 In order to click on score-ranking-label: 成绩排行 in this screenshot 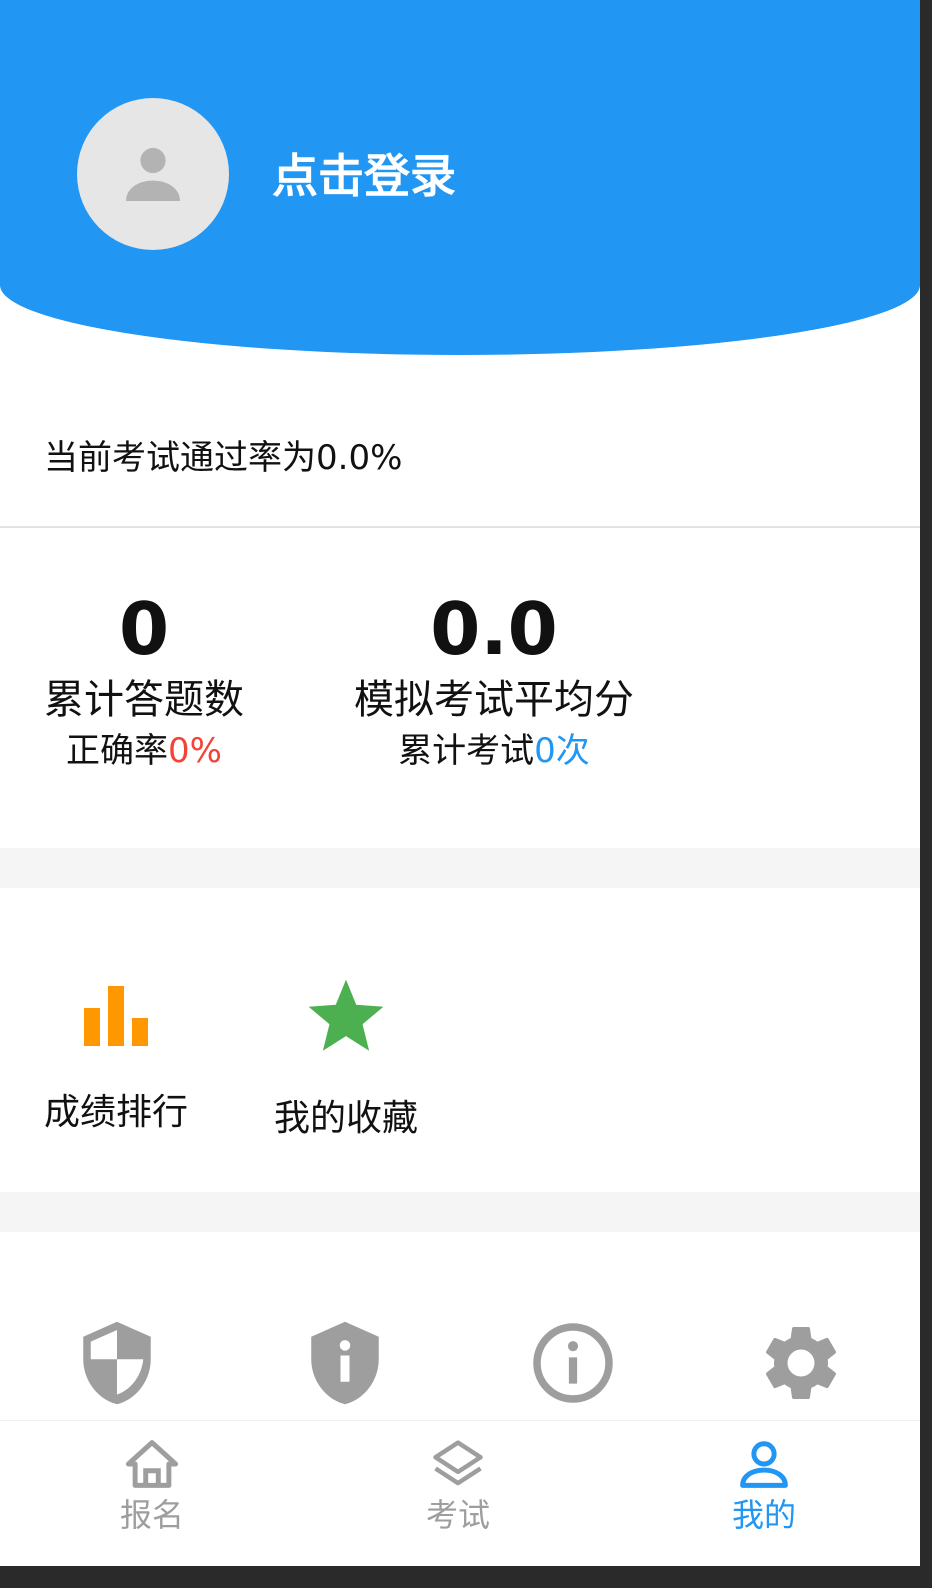, I will do `click(115, 1112)`.